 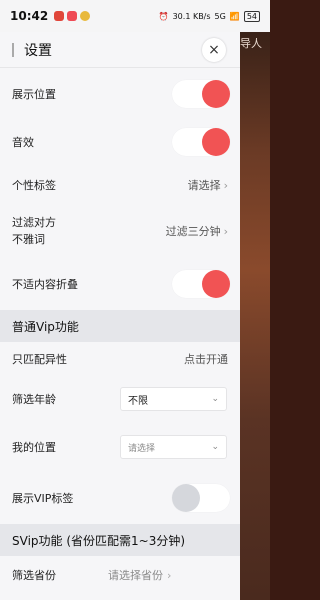 What do you see at coordinates (34, 231) in the screenshot?
I see `filter-label: 过滤对方 不雅词` at bounding box center [34, 231].